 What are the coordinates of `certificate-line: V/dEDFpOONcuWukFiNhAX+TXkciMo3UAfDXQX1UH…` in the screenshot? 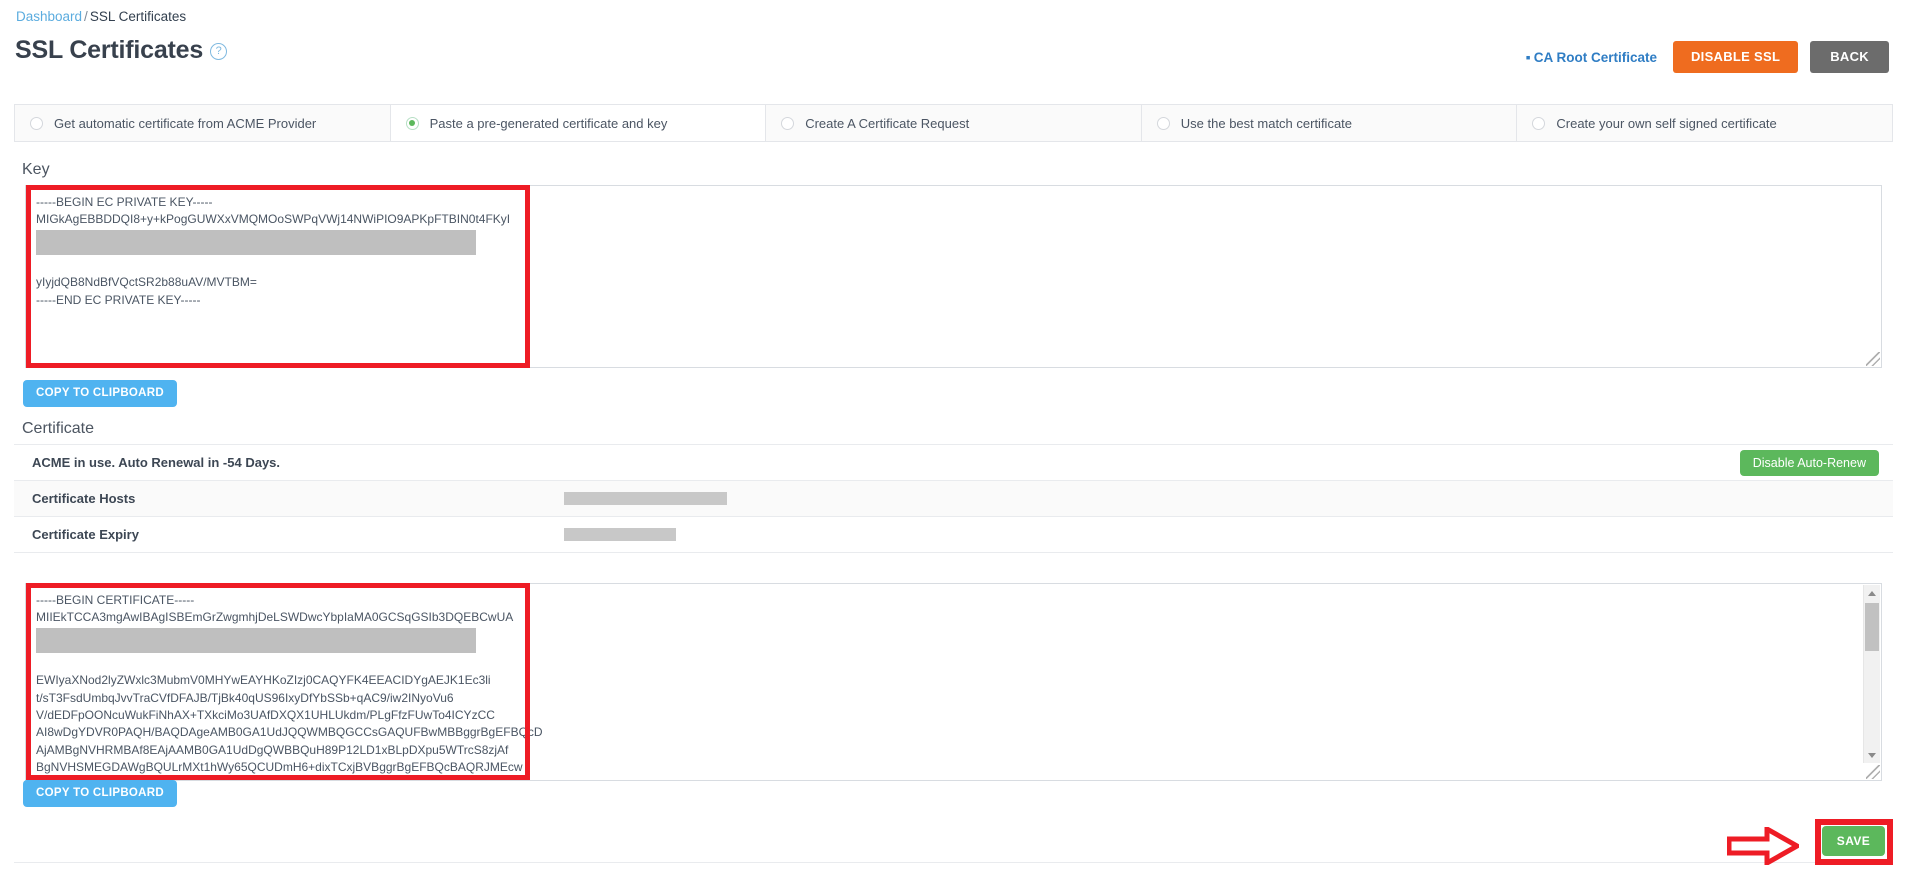 It's located at (265, 715).